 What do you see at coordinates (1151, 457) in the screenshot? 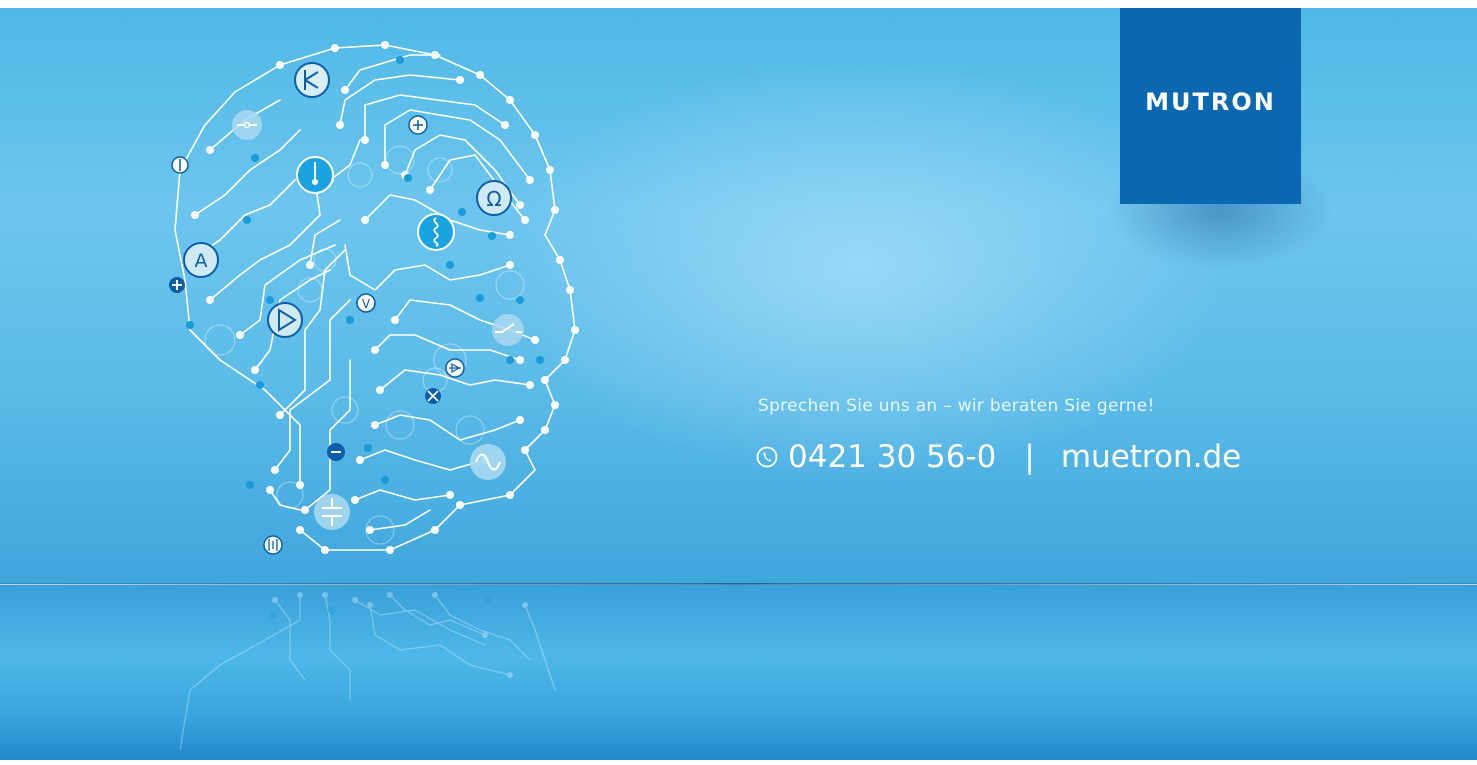
I see `website-link: muetron.de` at bounding box center [1151, 457].